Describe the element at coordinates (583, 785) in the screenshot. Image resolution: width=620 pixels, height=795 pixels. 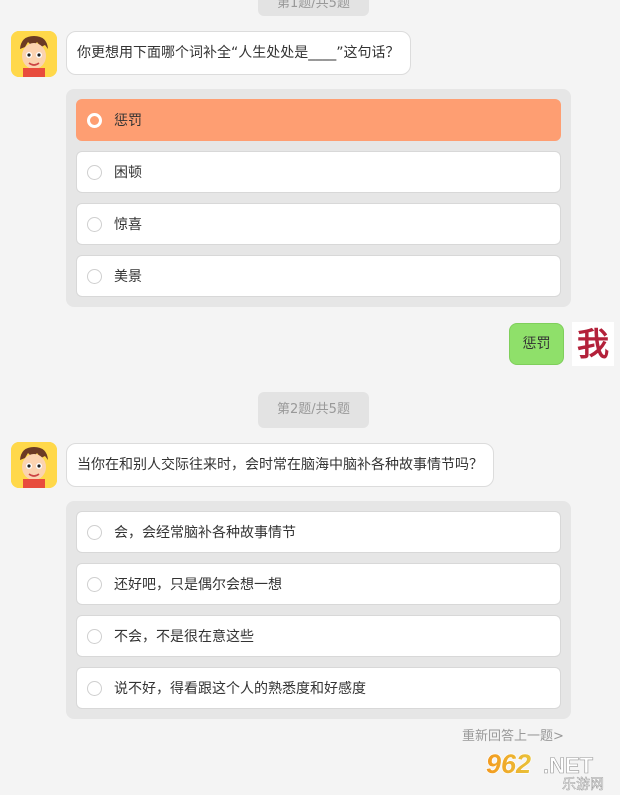
I see `svg-text: 乐游网` at that location.